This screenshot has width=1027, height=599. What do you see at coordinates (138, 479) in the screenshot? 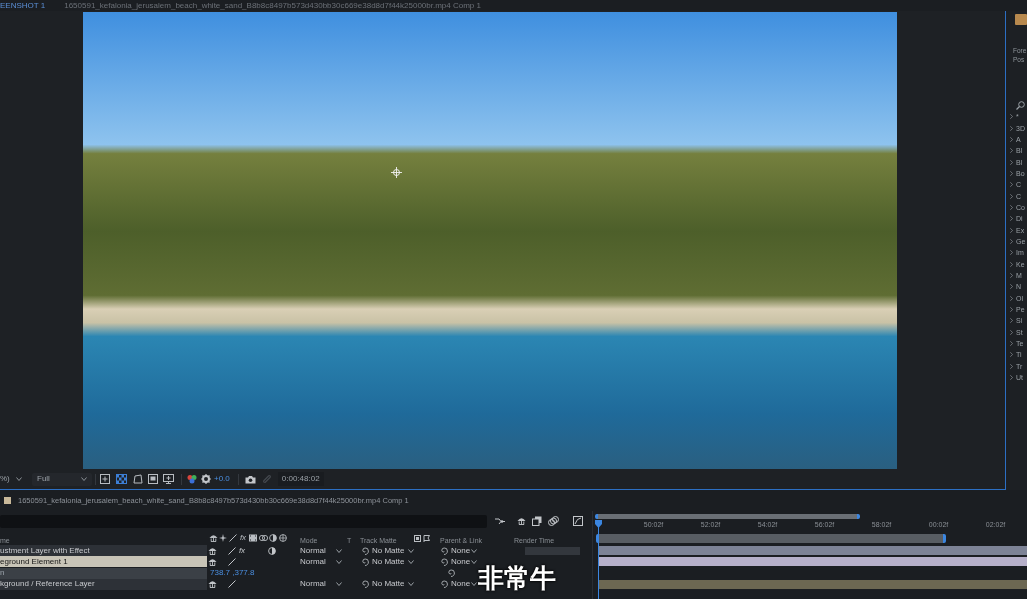
I see `polygon-icon` at bounding box center [138, 479].